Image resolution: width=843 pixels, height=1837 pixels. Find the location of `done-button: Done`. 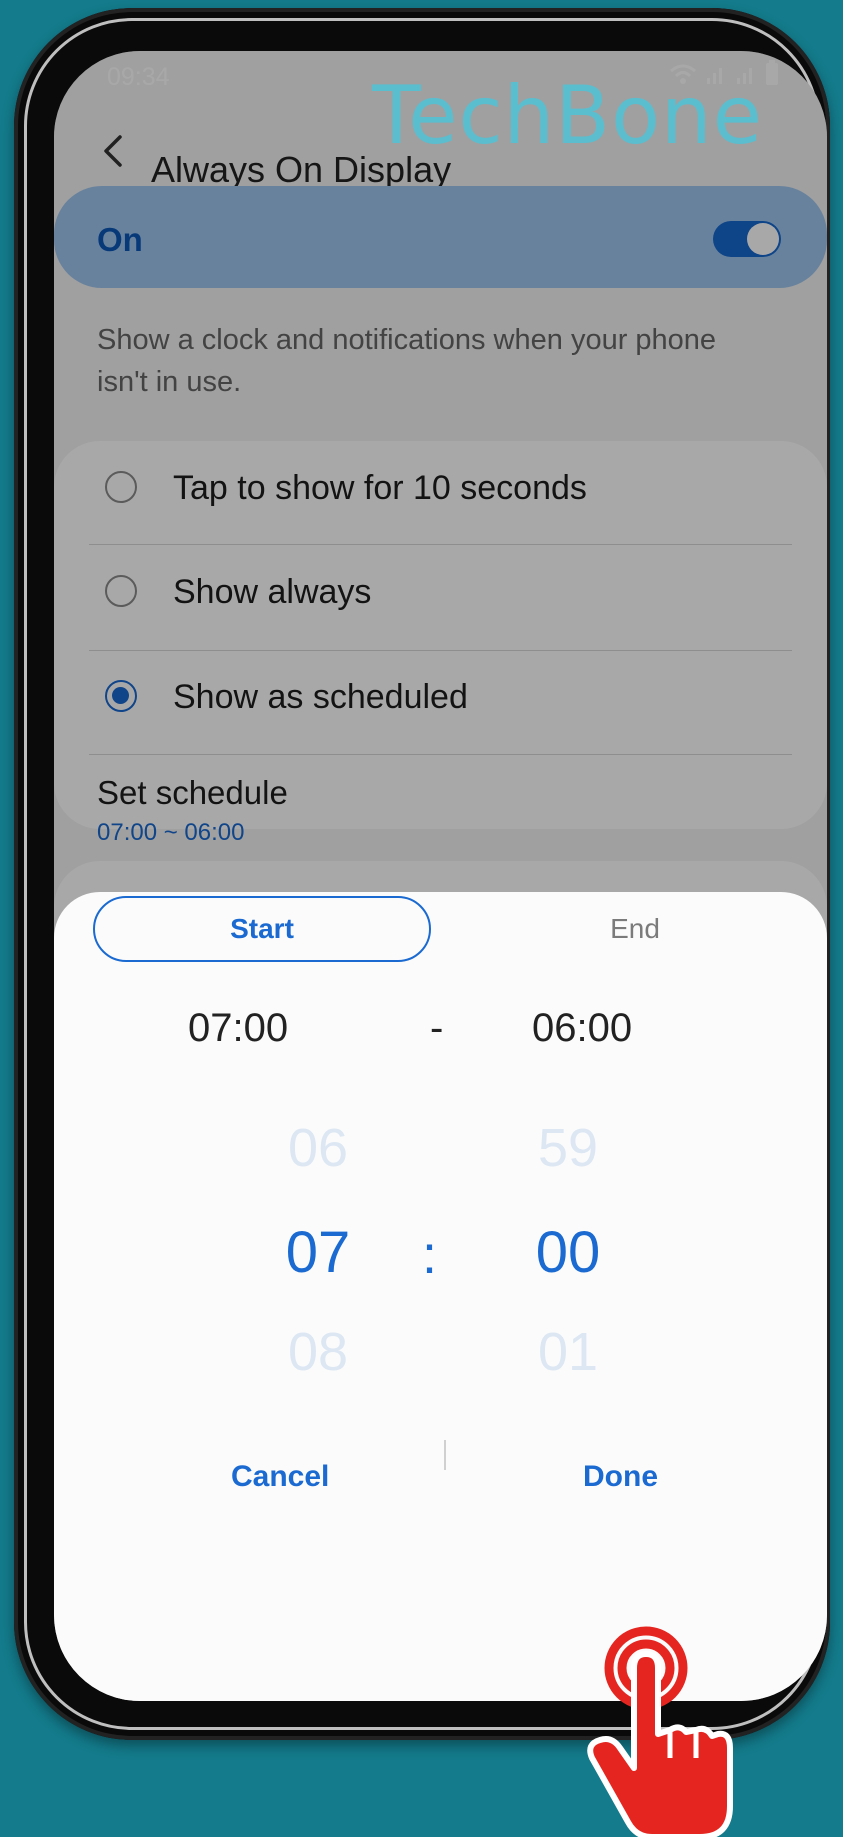

done-button: Done is located at coordinates (620, 1477).